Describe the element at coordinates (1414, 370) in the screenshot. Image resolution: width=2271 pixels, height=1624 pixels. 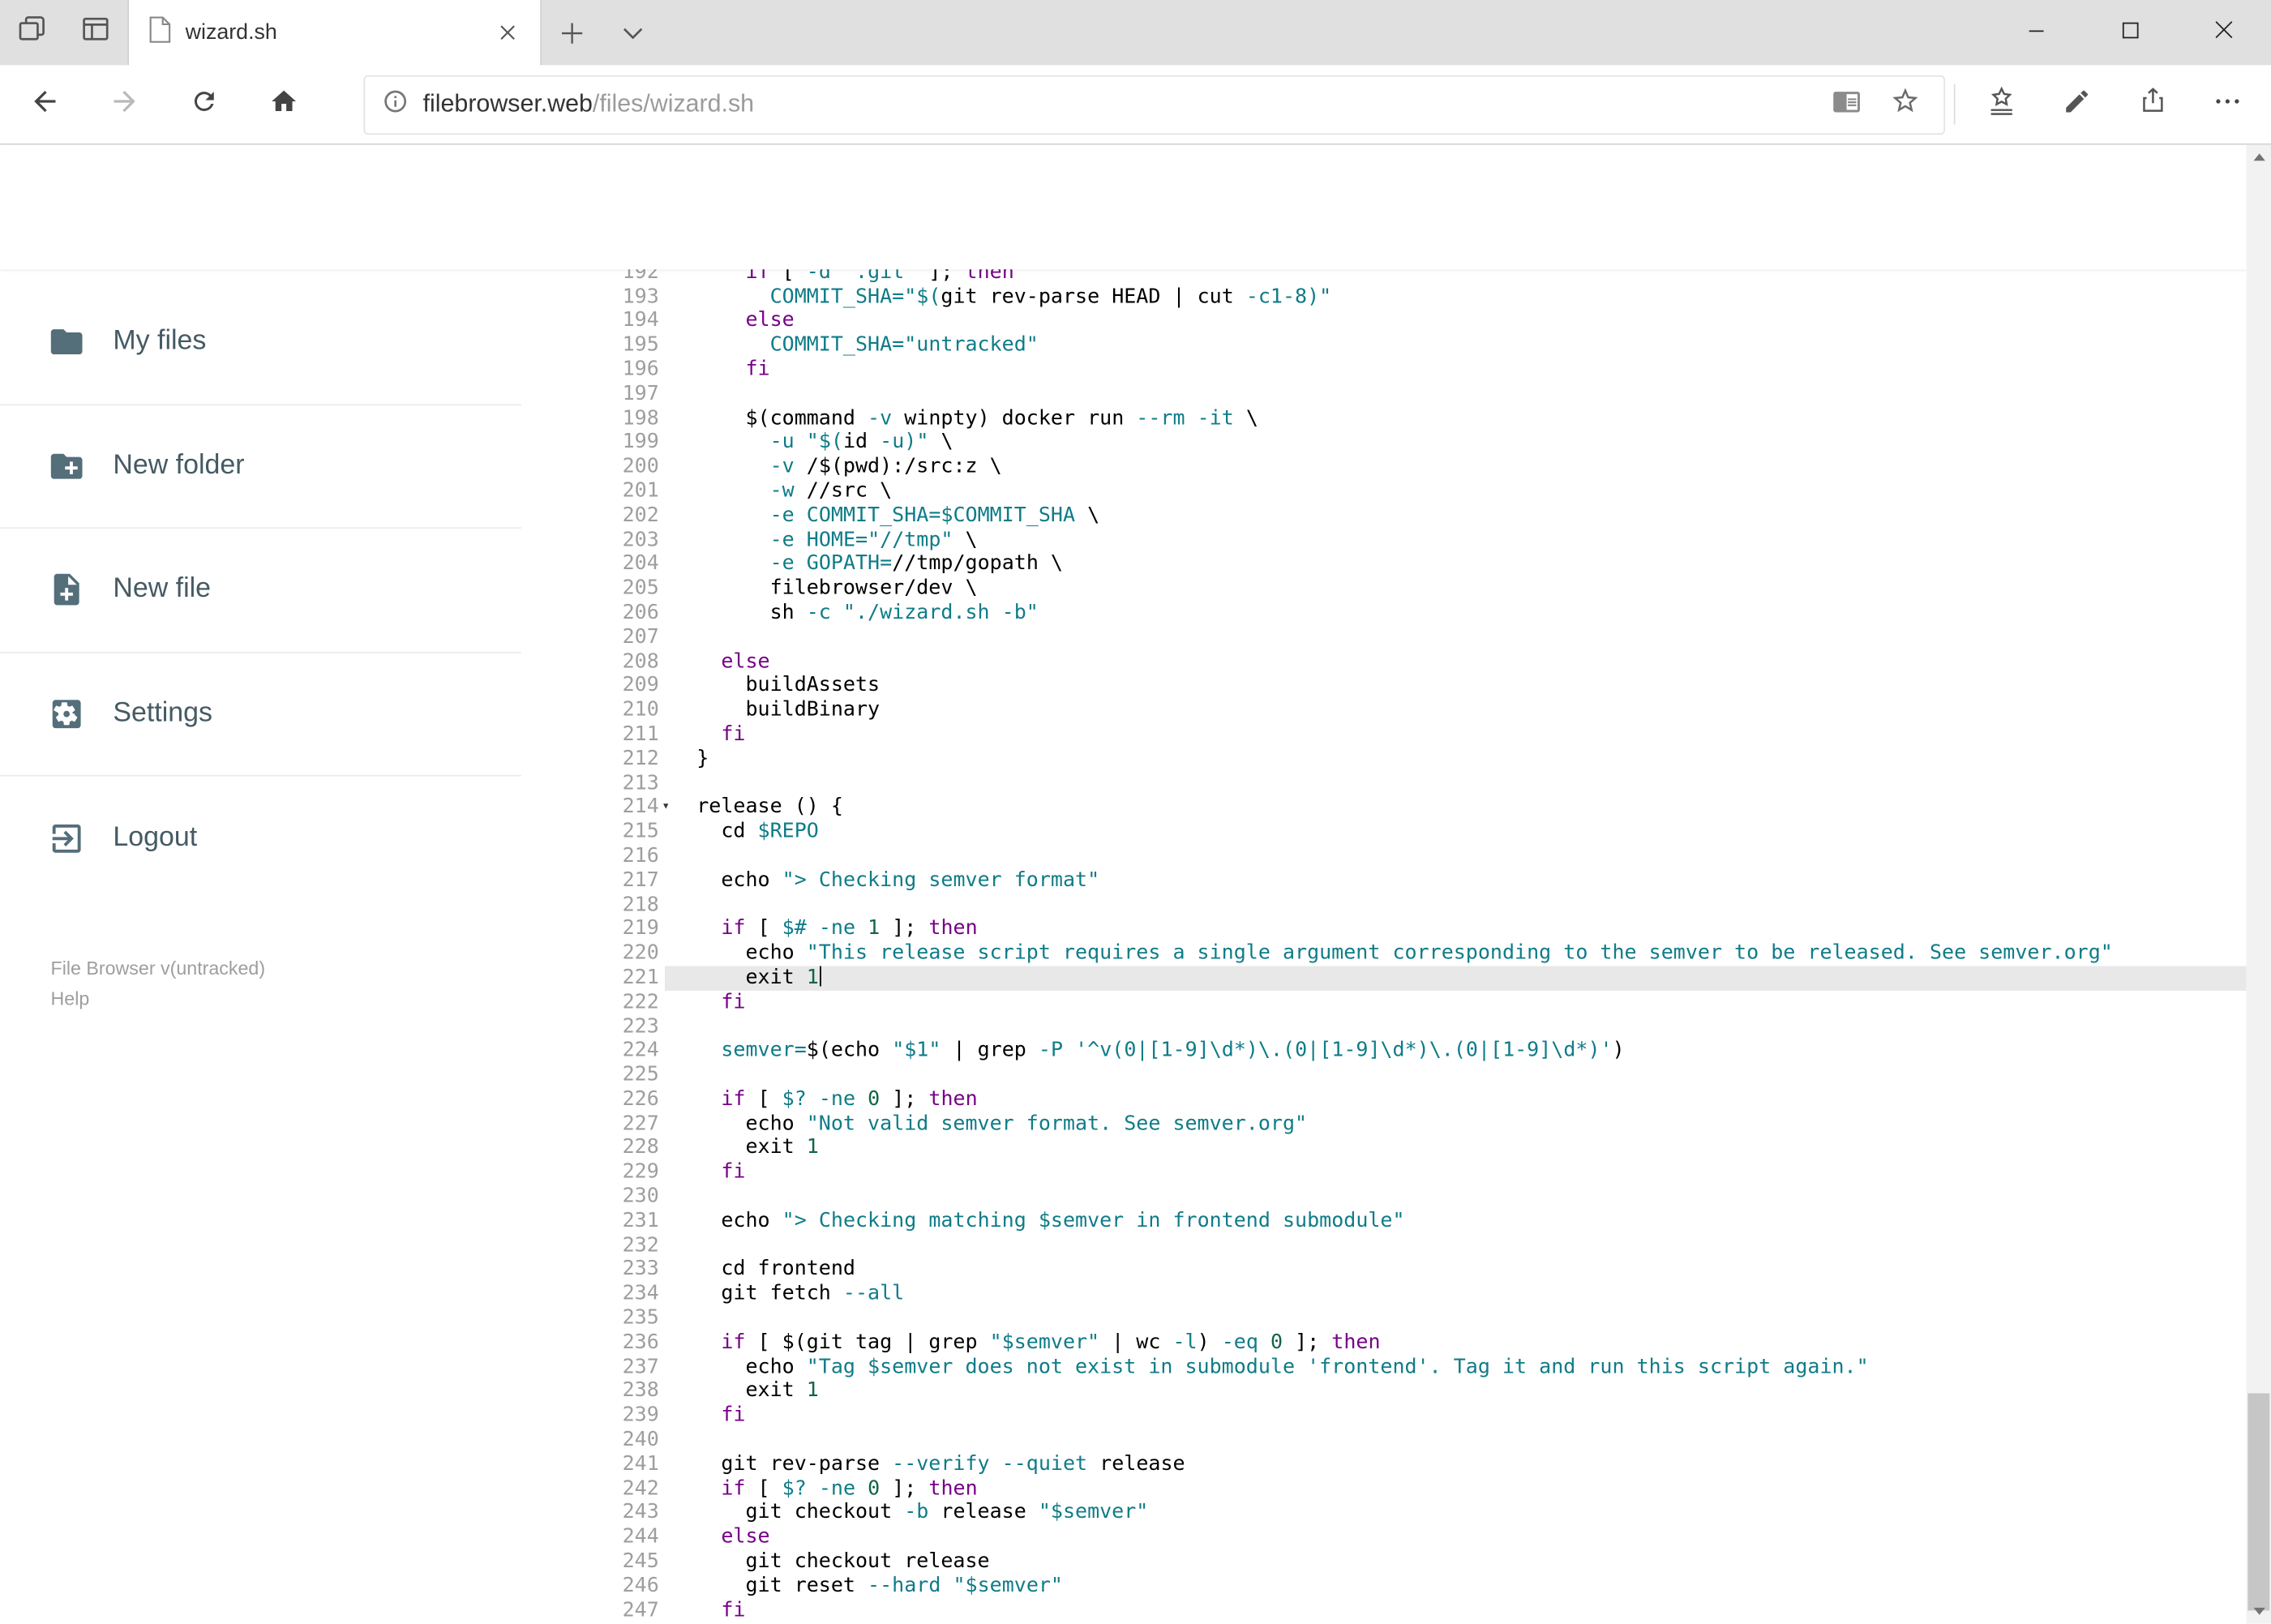
I see `code-line-196: 196 fi` at that location.